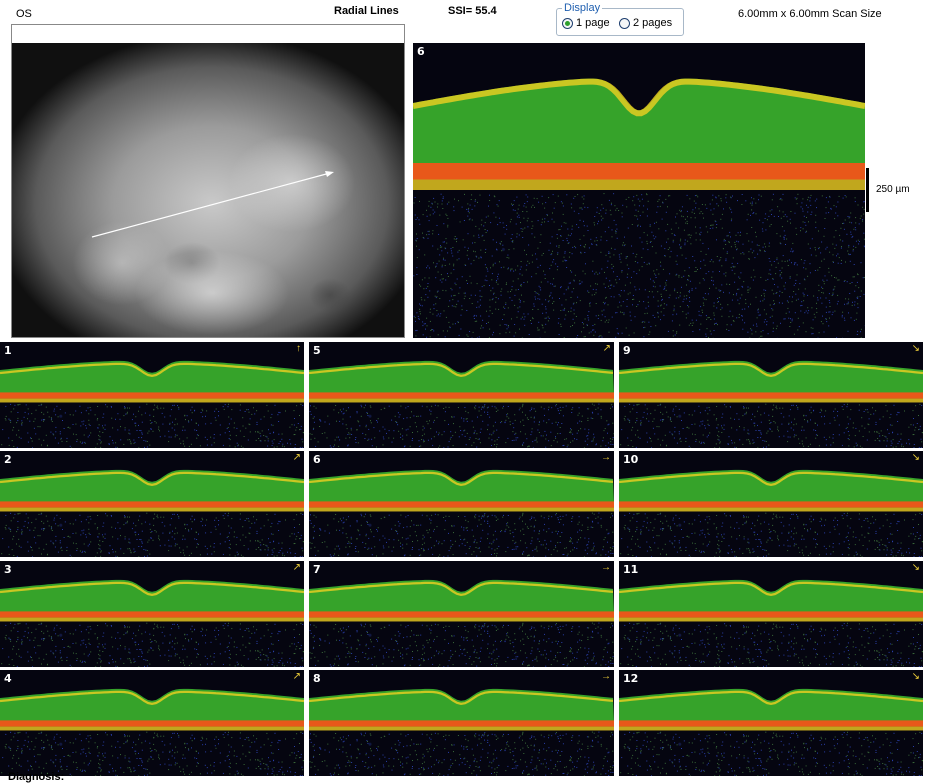 The image size is (948, 783). I want to click on scan-number: 9, so click(627, 350).